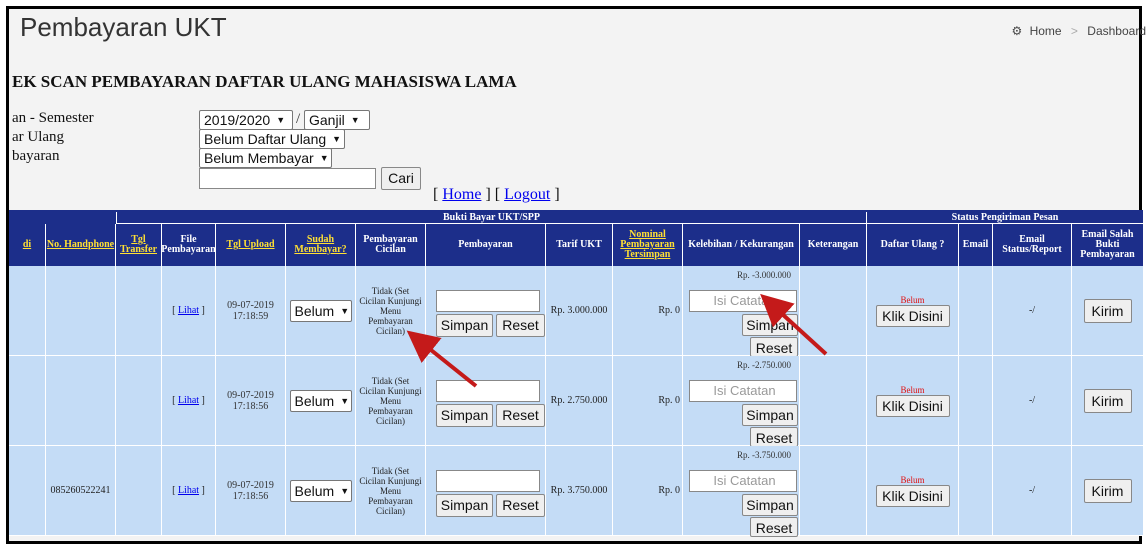  What do you see at coordinates (1116, 31) in the screenshot?
I see `breadcrumb-current: Dashboard` at bounding box center [1116, 31].